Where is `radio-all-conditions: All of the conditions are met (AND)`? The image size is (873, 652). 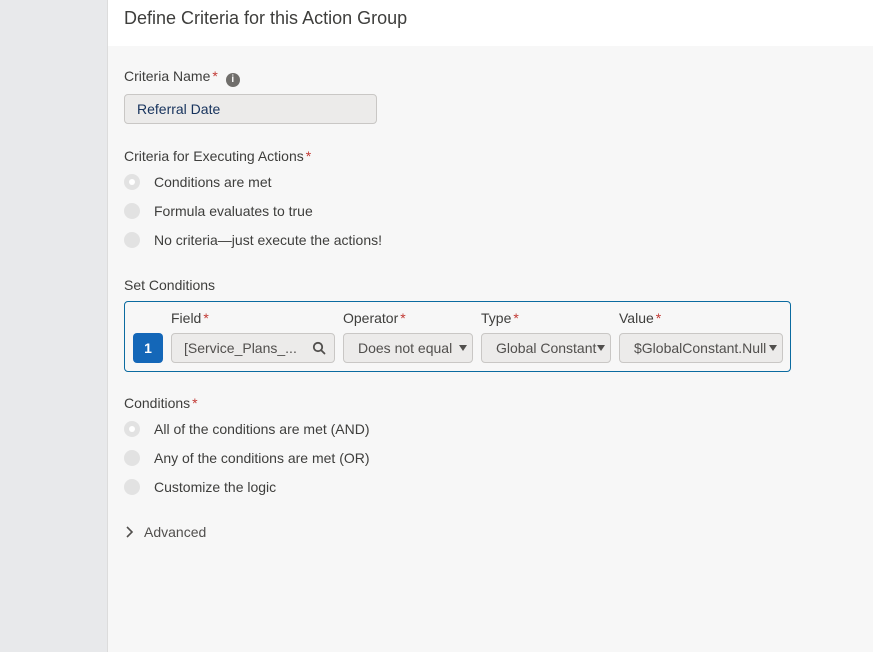 radio-all-conditions: All of the conditions are met (AND) is located at coordinates (247, 429).